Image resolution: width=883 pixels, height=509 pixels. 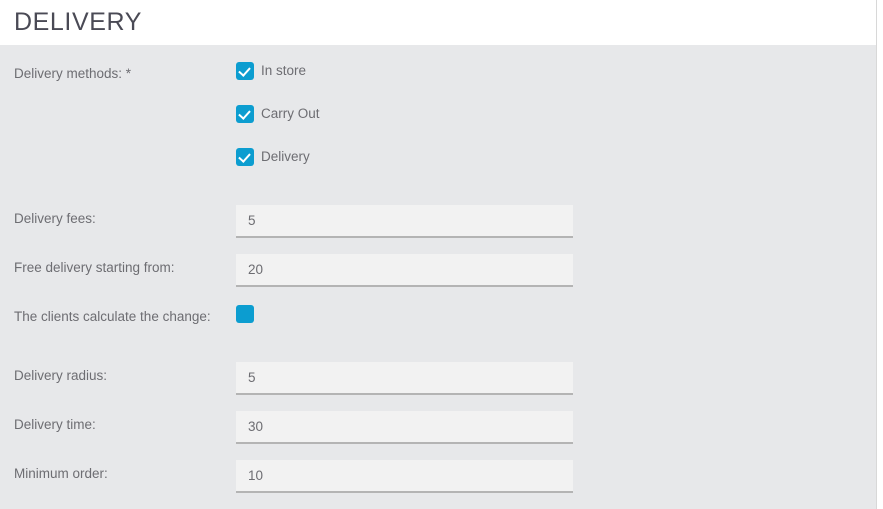 What do you see at coordinates (61, 473) in the screenshot?
I see `minimum-order-label: Minimum order:` at bounding box center [61, 473].